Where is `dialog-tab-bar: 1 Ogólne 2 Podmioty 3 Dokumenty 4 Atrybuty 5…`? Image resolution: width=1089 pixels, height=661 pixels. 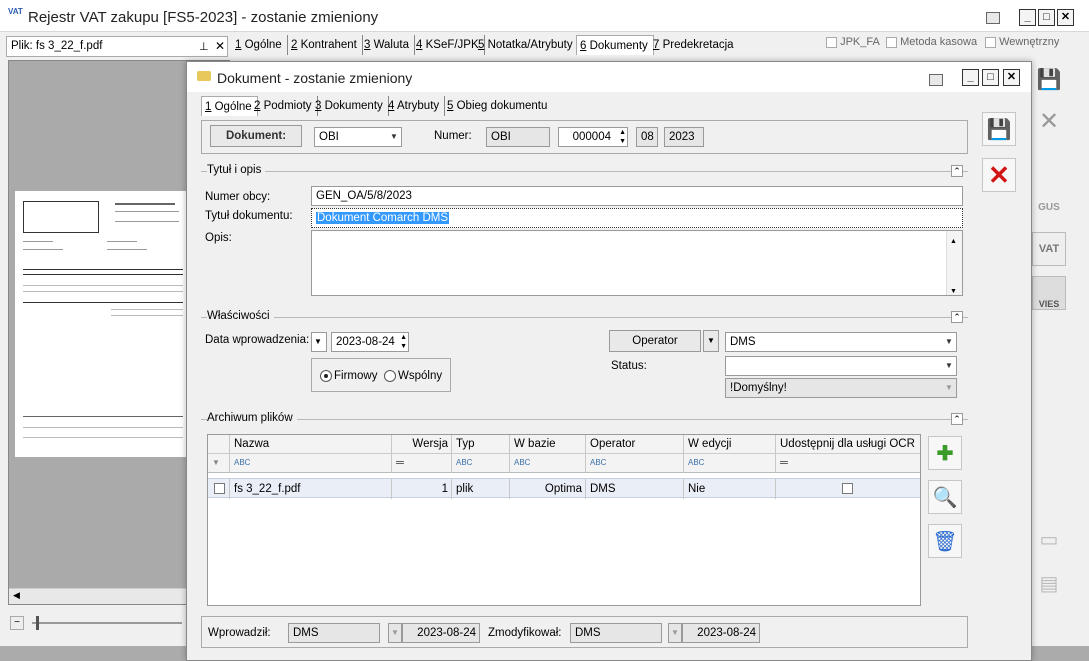
dialog-tab-bar: 1 Ogólne 2 Podmioty 3 Dokumenty 4 Atrybuty 5… is located at coordinates (381, 106).